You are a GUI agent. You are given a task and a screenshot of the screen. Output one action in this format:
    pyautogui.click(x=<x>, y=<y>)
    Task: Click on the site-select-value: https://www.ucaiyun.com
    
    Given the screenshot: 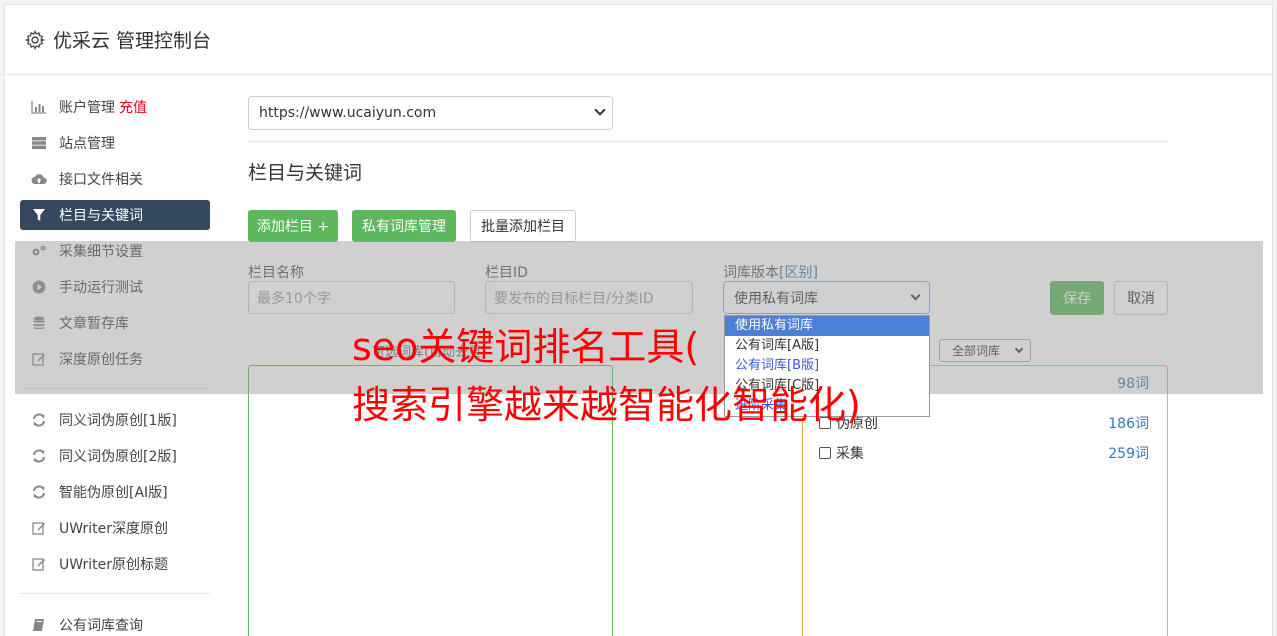 What is the action you would take?
    pyautogui.click(x=348, y=113)
    